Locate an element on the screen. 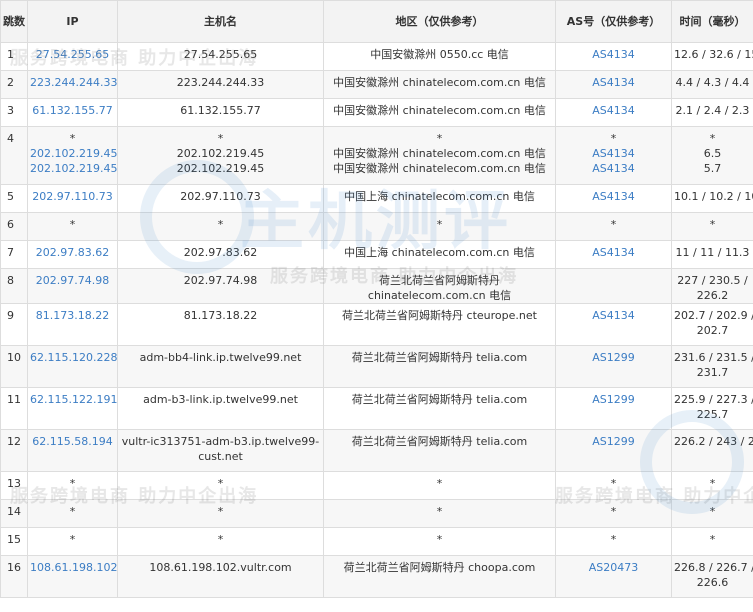 Image resolution: width=753 pixels, height=612 pixels. cell-host-line: 202.102.219.45 is located at coordinates (220, 168).